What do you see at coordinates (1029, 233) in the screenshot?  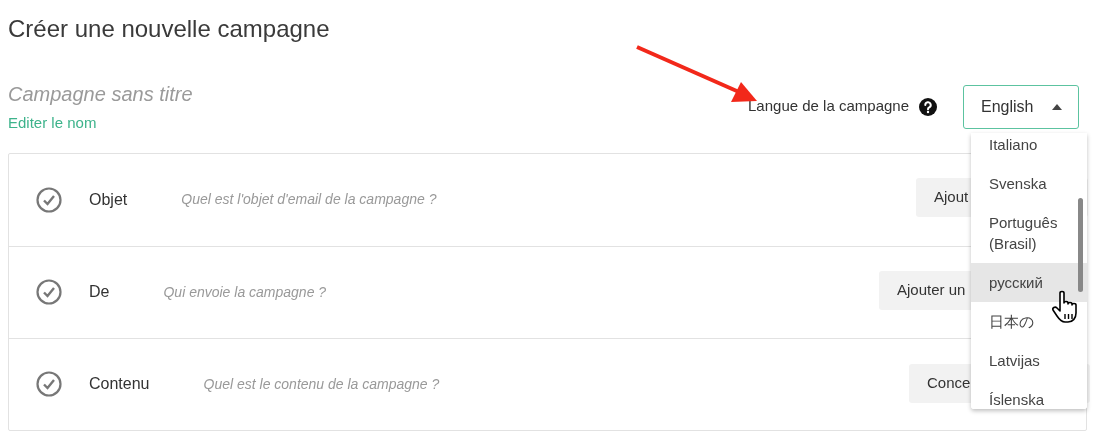 I see `language-option: Português (Brasil)` at bounding box center [1029, 233].